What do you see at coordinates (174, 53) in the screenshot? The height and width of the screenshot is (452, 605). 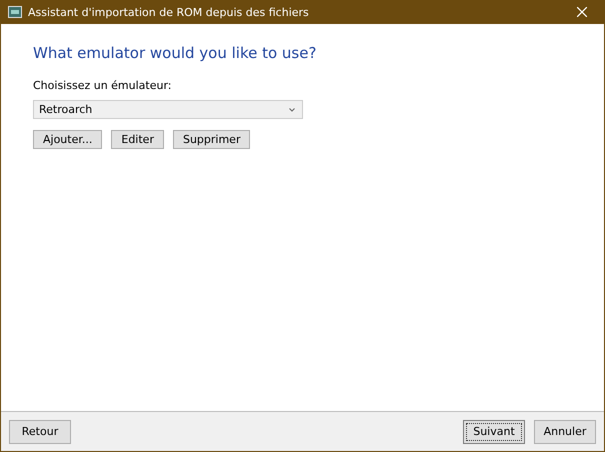 I see `page-heading: What emulator would you like to use?` at bounding box center [174, 53].